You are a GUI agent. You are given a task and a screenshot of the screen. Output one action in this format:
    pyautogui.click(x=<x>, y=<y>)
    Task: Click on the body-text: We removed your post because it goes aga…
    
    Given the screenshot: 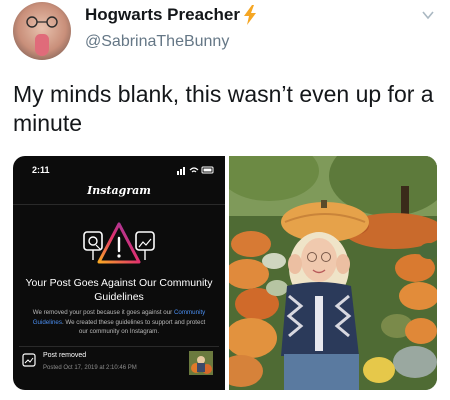 What is the action you would take?
    pyautogui.click(x=103, y=312)
    